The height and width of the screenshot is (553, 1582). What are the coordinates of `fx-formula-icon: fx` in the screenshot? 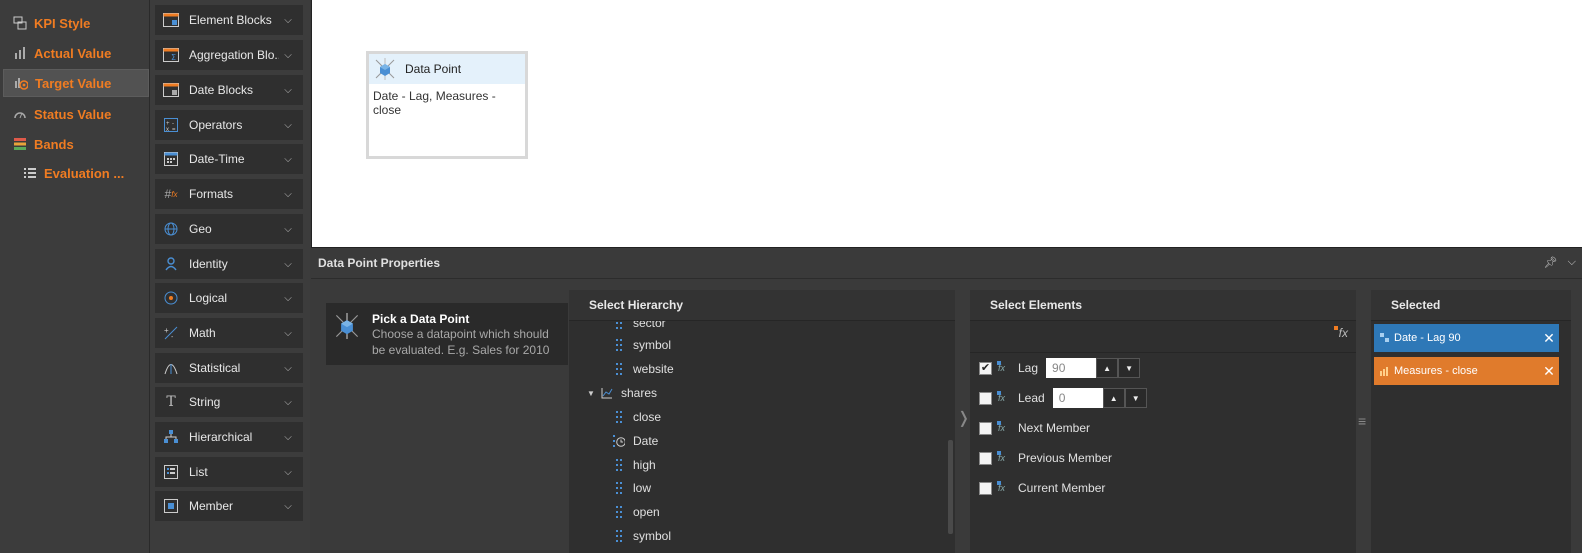 It's located at (1340, 333).